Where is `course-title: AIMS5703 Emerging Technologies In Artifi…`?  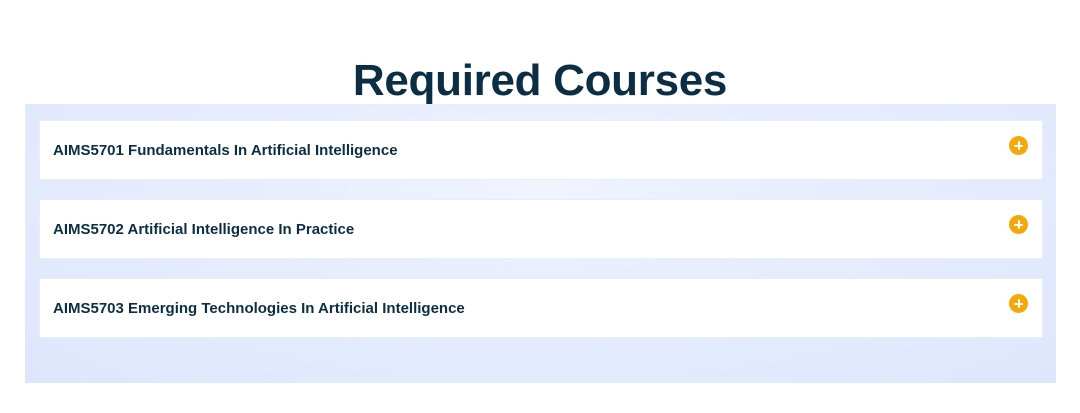
course-title: AIMS5703 Emerging Technologies In Artifi… is located at coordinates (259, 308).